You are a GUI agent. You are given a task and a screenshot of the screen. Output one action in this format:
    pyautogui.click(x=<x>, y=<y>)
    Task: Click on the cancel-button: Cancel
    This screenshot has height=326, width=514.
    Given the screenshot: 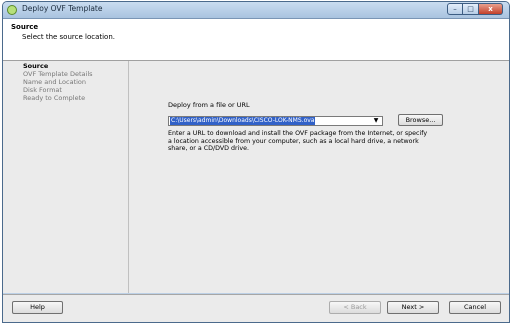 What is the action you would take?
    pyautogui.click(x=475, y=307)
    